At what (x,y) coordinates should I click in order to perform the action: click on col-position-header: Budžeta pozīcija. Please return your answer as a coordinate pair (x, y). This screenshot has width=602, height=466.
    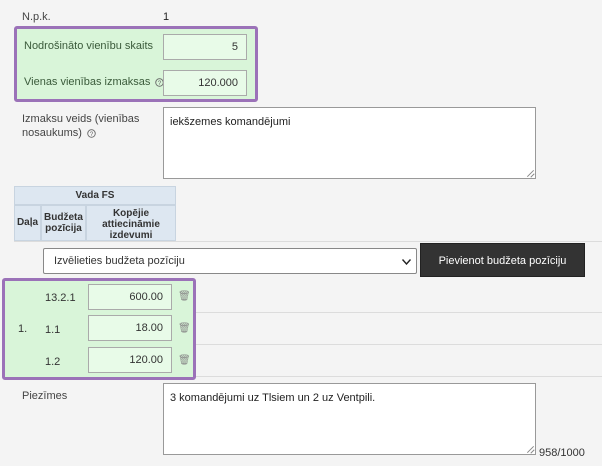
    Looking at the image, I should click on (63, 223).